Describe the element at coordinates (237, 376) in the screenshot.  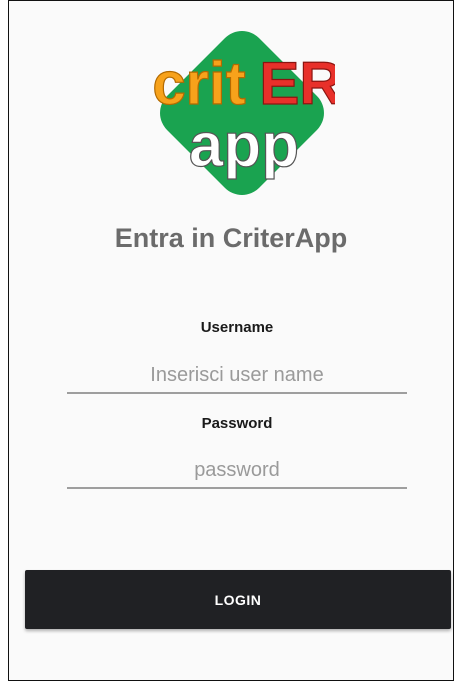
I see `username-input` at that location.